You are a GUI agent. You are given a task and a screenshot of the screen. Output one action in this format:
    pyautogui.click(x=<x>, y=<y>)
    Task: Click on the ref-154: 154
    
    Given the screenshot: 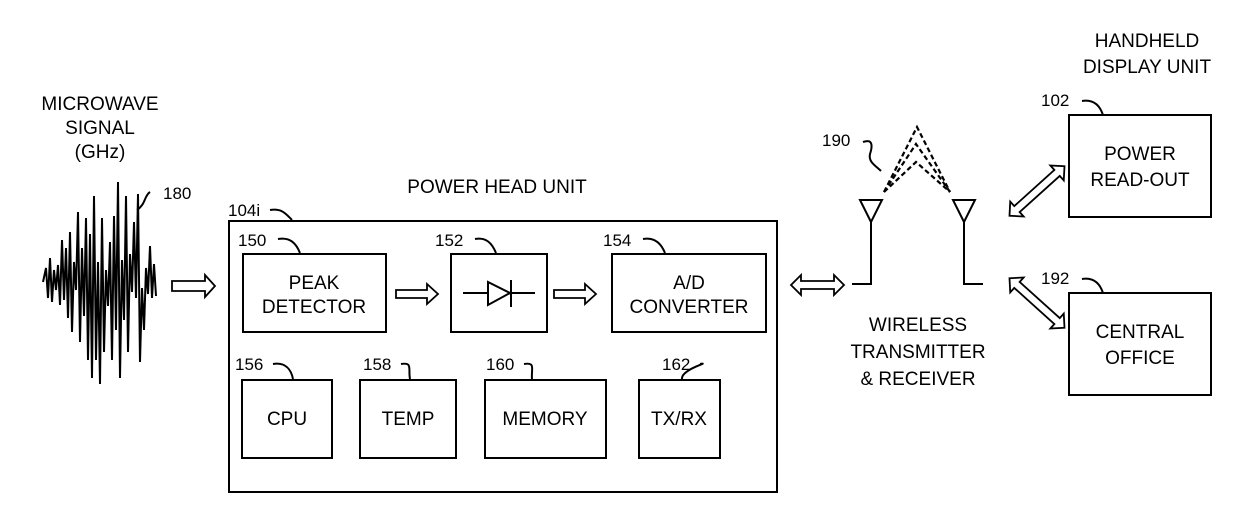 What is the action you would take?
    pyautogui.click(x=617, y=240)
    